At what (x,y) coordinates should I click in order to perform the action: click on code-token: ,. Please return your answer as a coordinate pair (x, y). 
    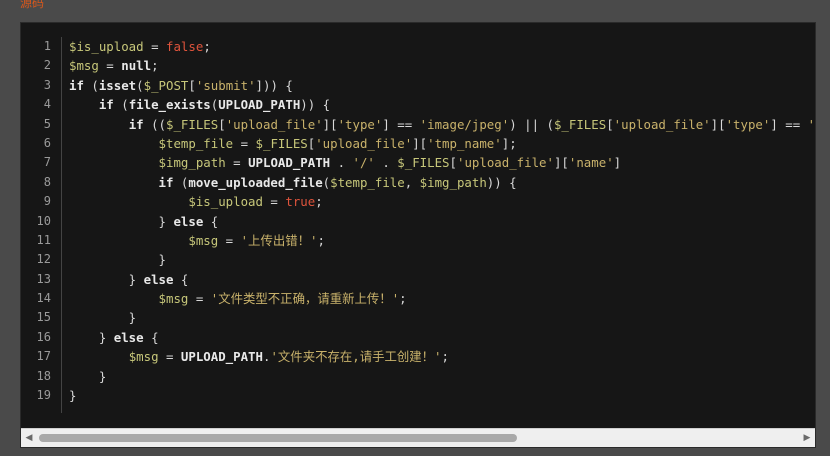
    Looking at the image, I should click on (412, 182).